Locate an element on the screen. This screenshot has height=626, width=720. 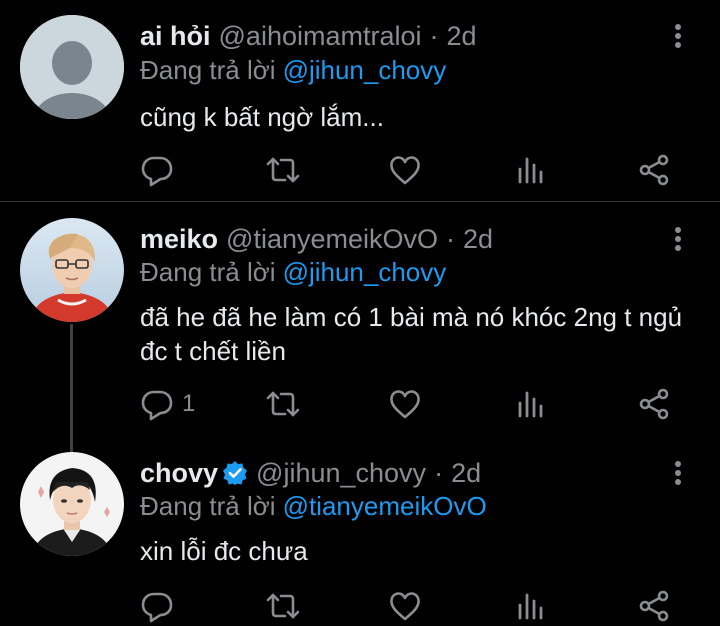
tweet-header: meiko @tianyemeikOvO · 2d is located at coordinates (316, 239).